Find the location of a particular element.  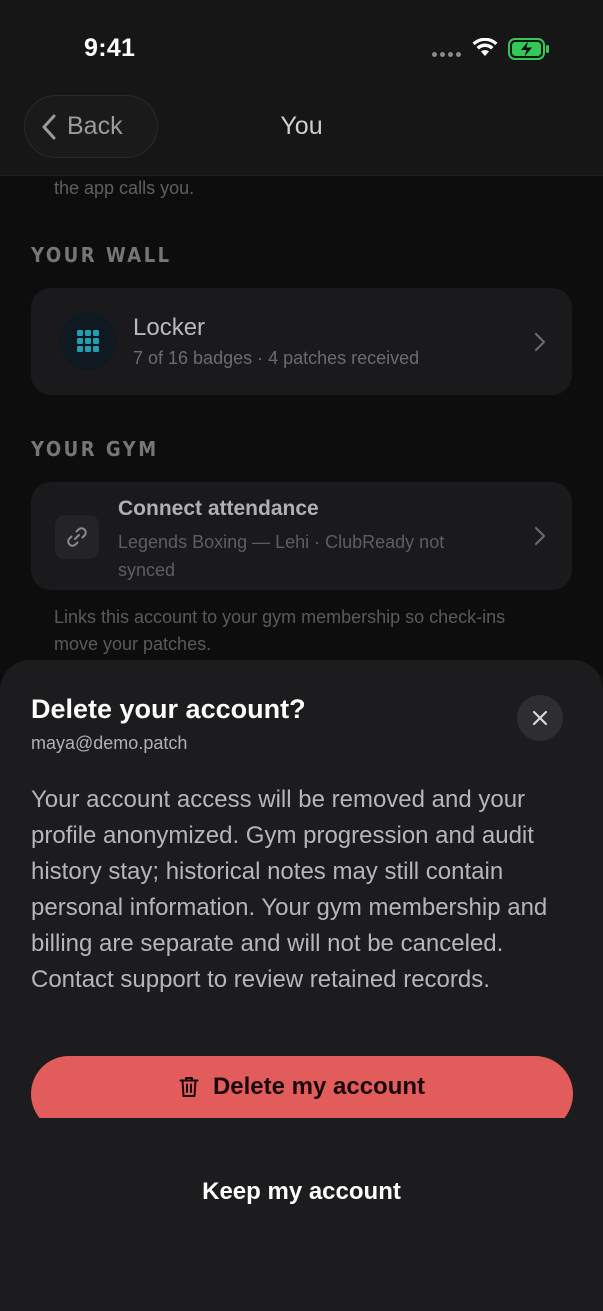

delete-button-container: Delete my account is located at coordinates (302, 1087).